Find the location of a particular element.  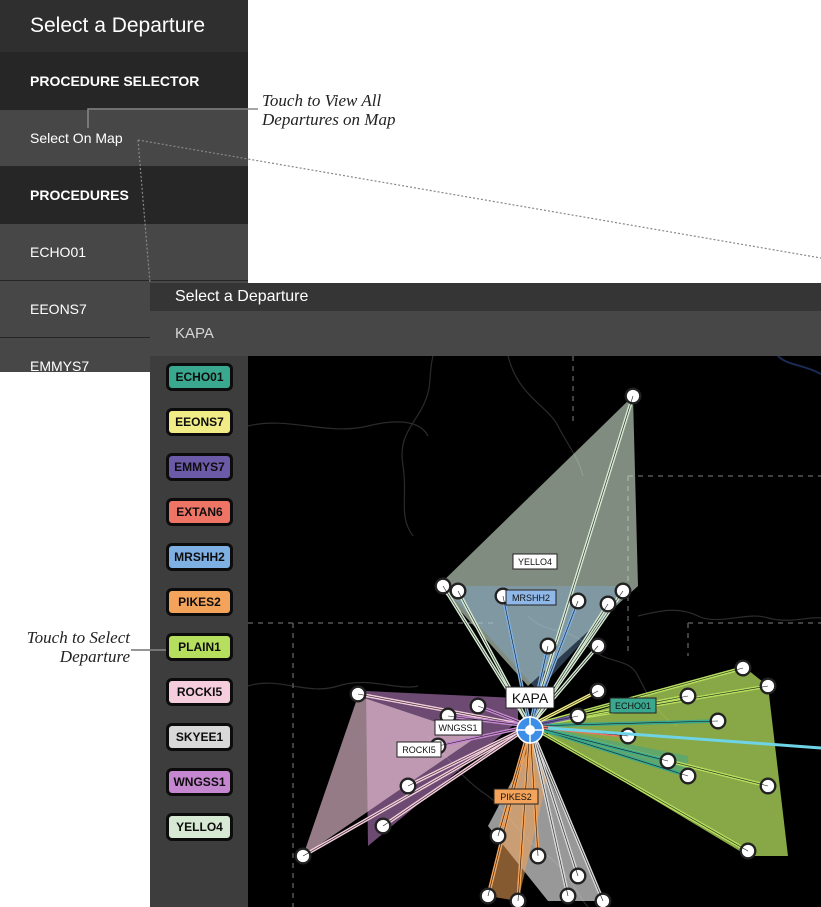

map-label-echo01: ECHO01 is located at coordinates (633, 705).